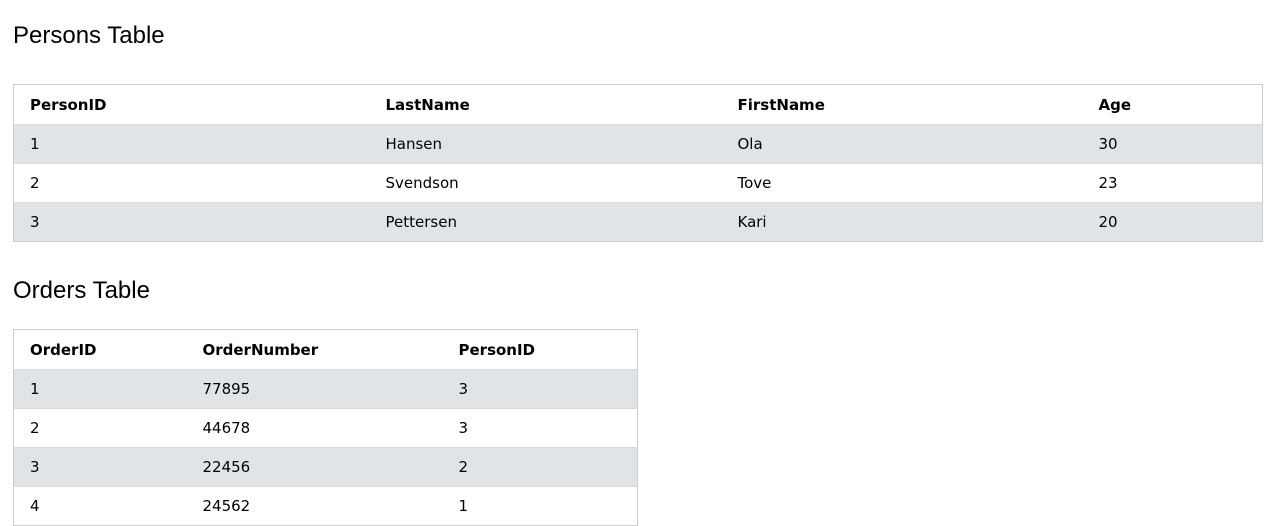  Describe the element at coordinates (781, 104) in the screenshot. I see `column-header-firstname: FirstName` at that location.